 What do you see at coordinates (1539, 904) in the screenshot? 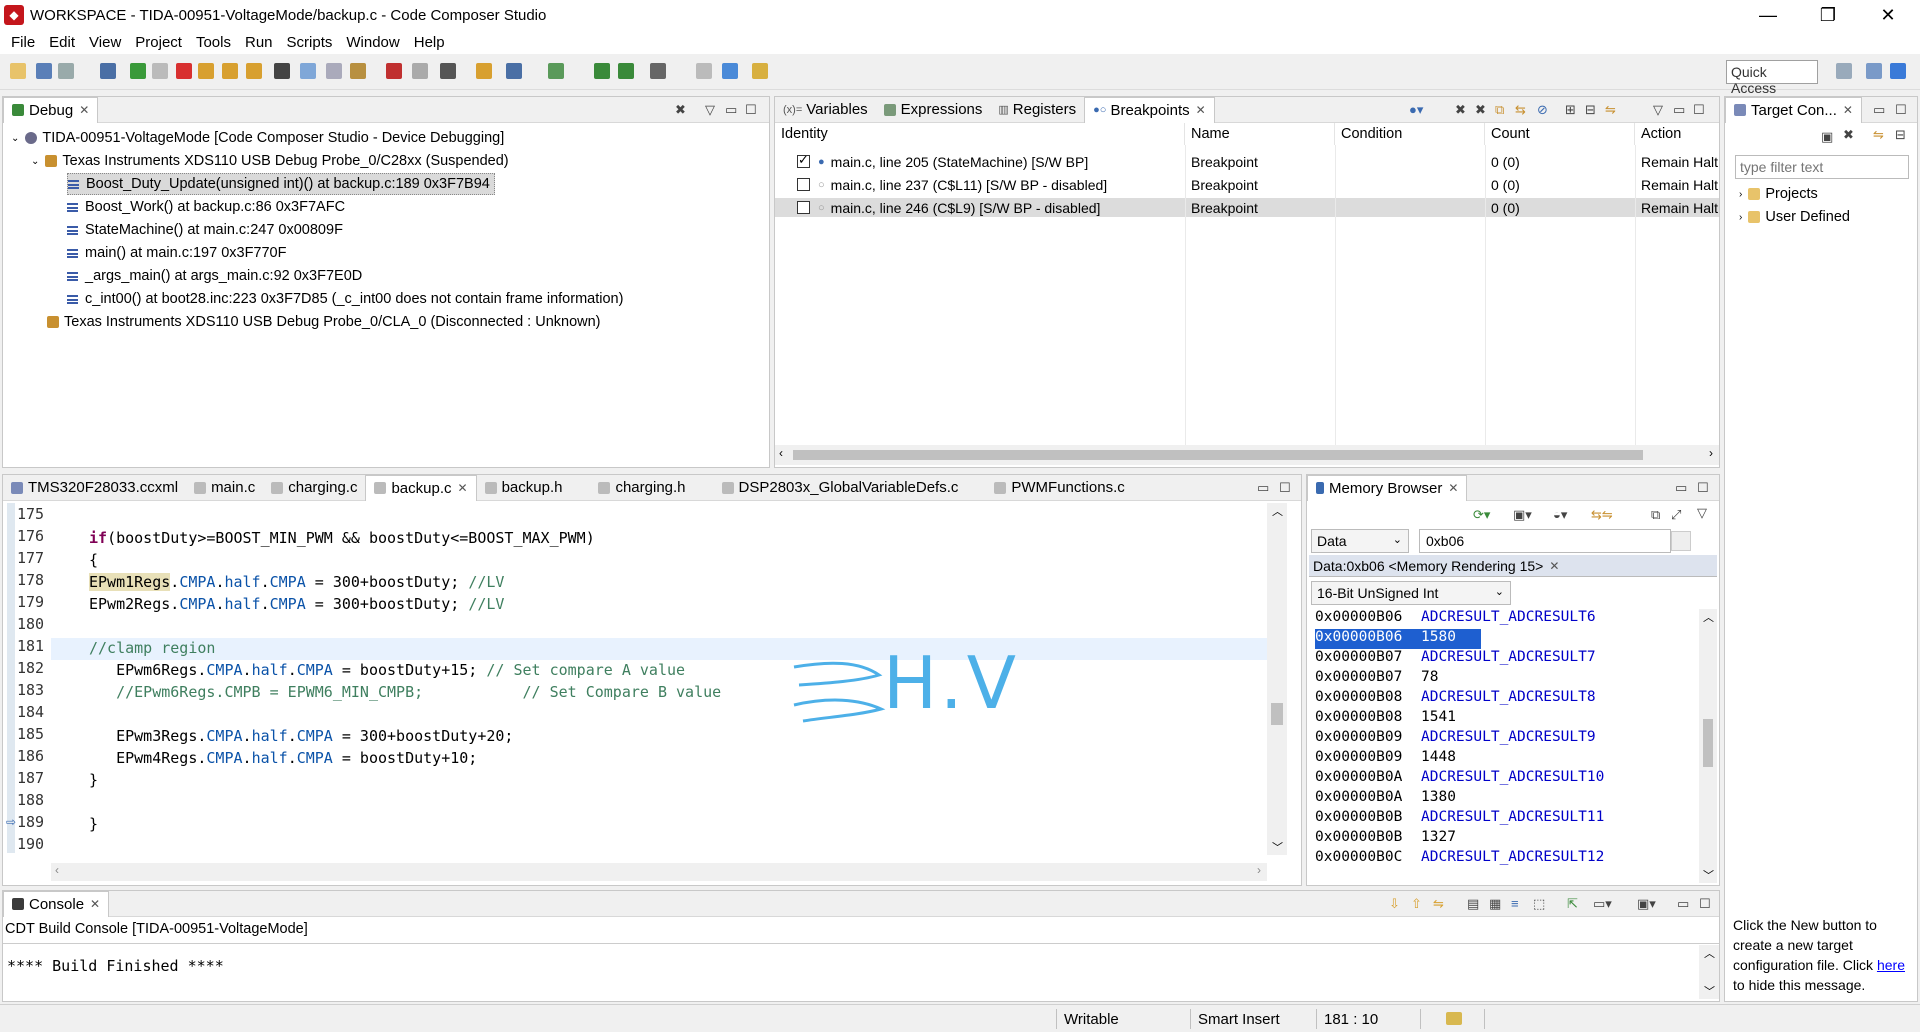
I see `scroll-lock-icon: ⬚` at bounding box center [1539, 904].